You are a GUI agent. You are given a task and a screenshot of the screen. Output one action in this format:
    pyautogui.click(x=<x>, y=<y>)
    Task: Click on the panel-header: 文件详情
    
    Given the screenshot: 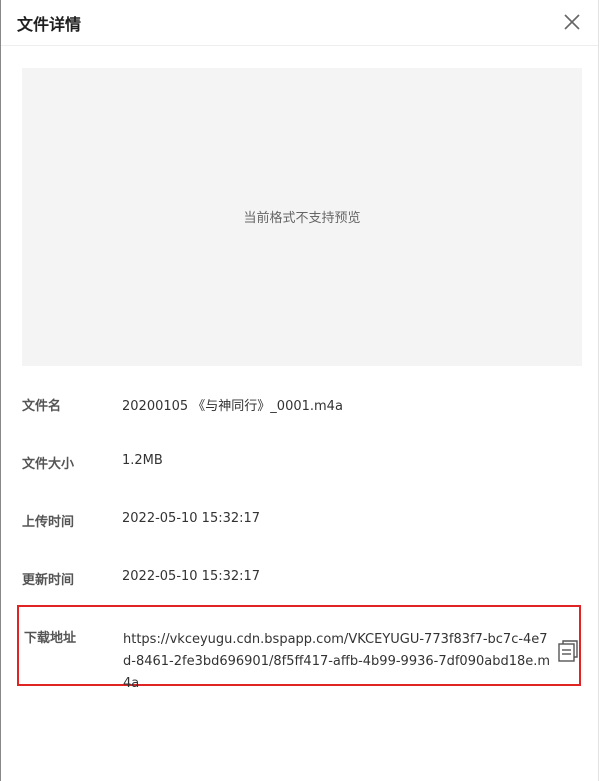 What is the action you would take?
    pyautogui.click(x=299, y=23)
    